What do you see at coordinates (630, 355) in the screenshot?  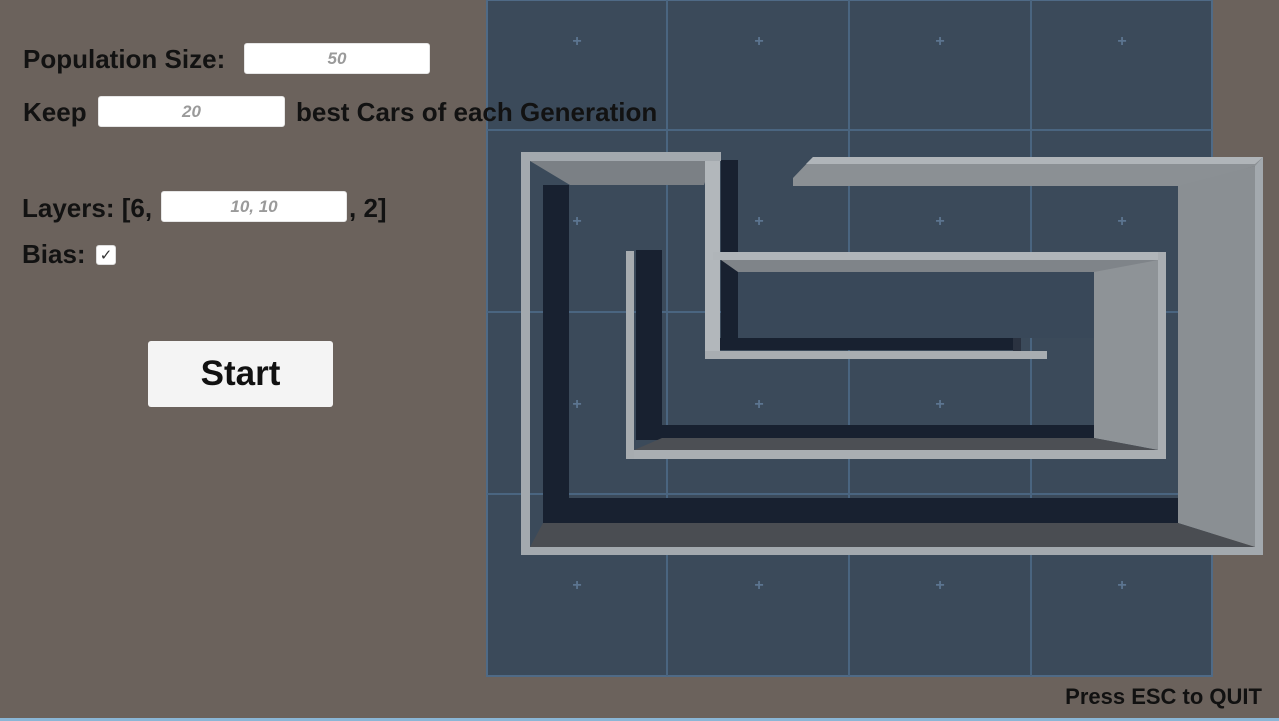 I see `inner-left-wall` at bounding box center [630, 355].